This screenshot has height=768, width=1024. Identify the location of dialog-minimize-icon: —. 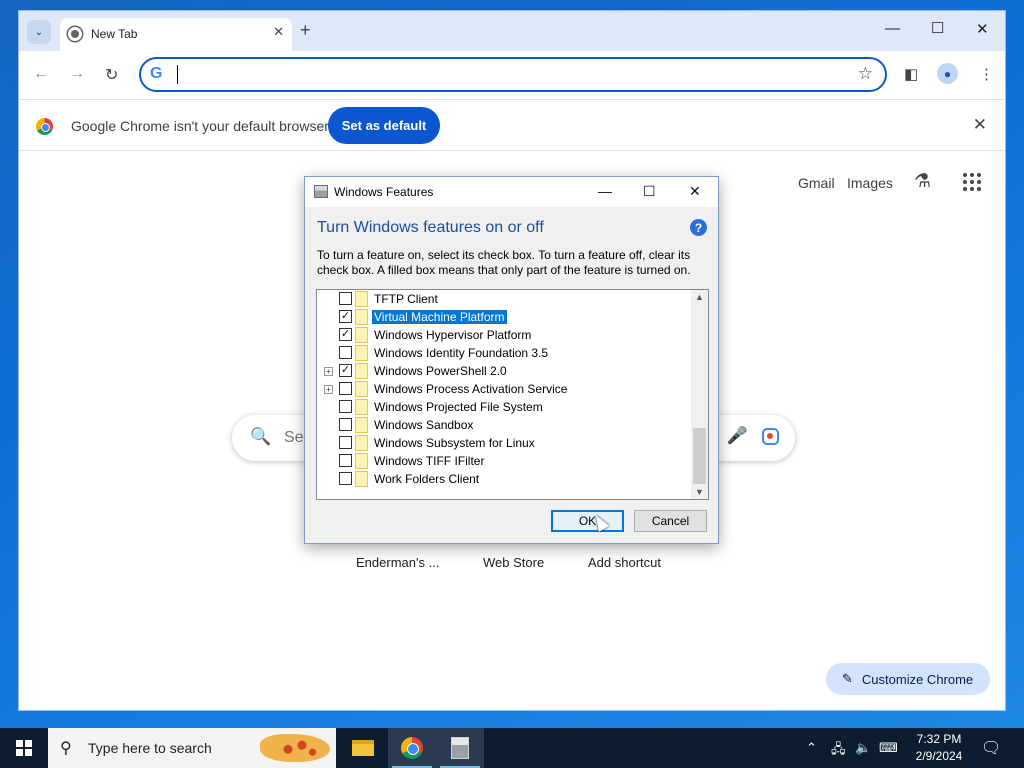
(605, 191).